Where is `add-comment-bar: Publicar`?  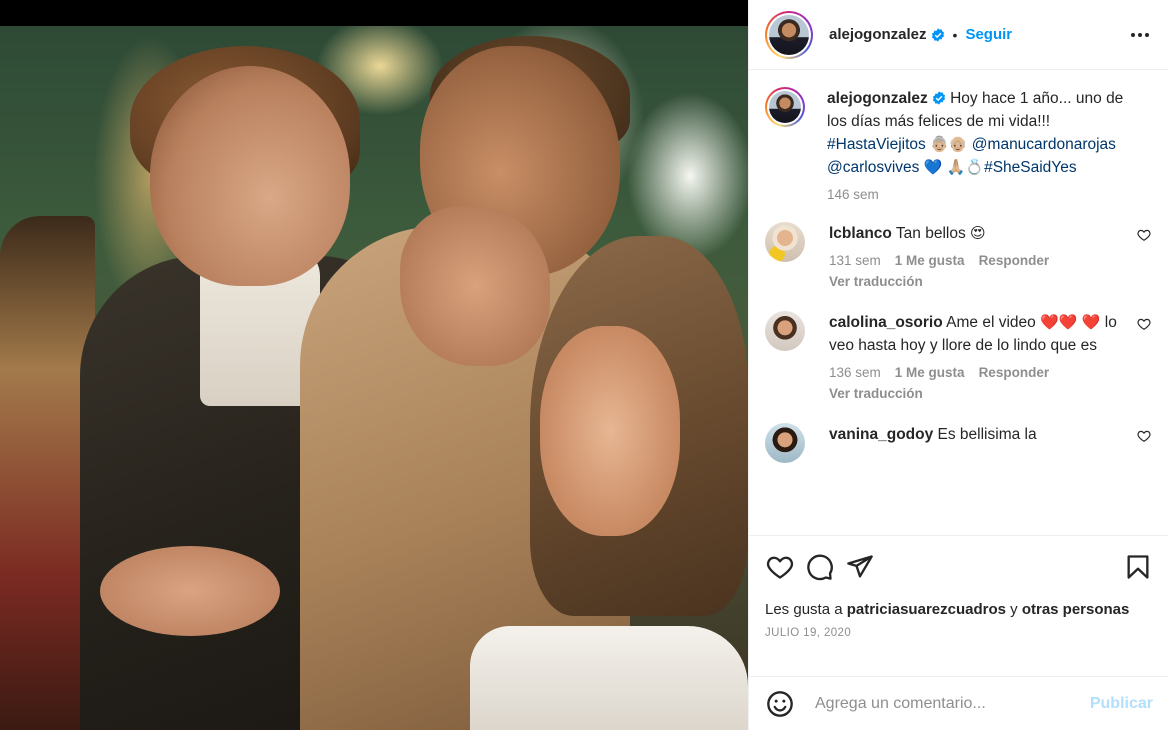
add-comment-bar: Publicar is located at coordinates (958, 703).